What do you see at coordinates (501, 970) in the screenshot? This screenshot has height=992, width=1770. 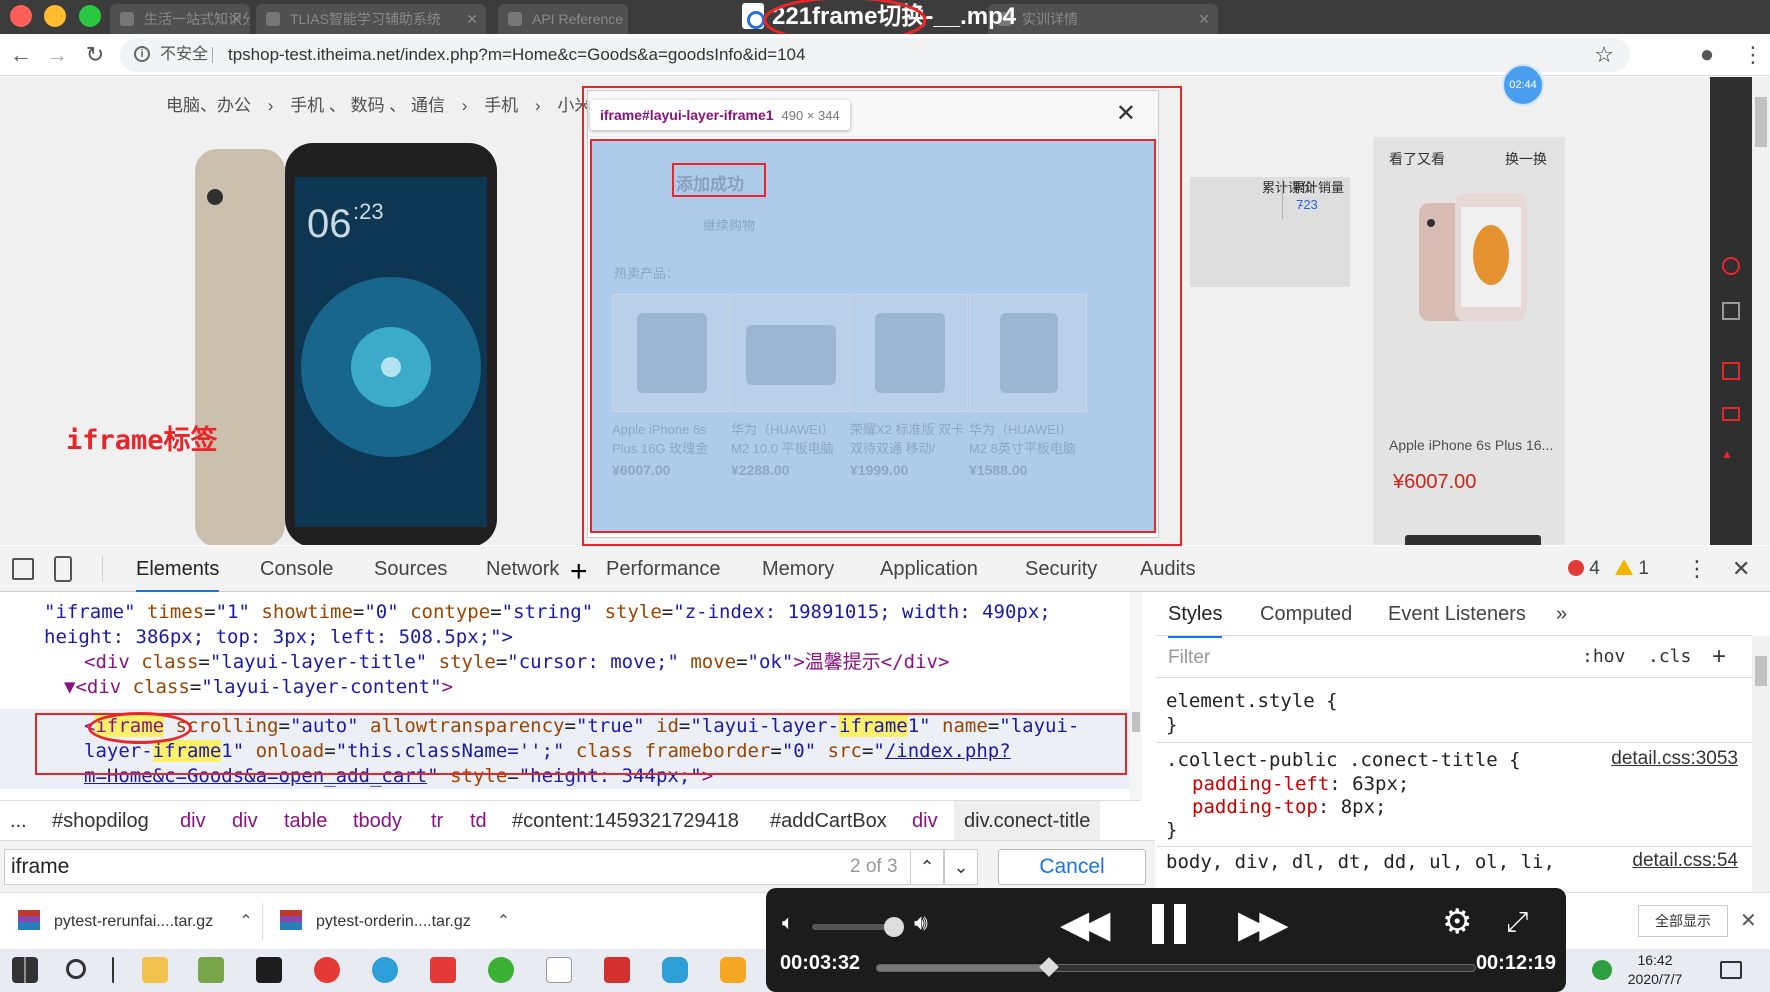 I see `wechat-icon` at bounding box center [501, 970].